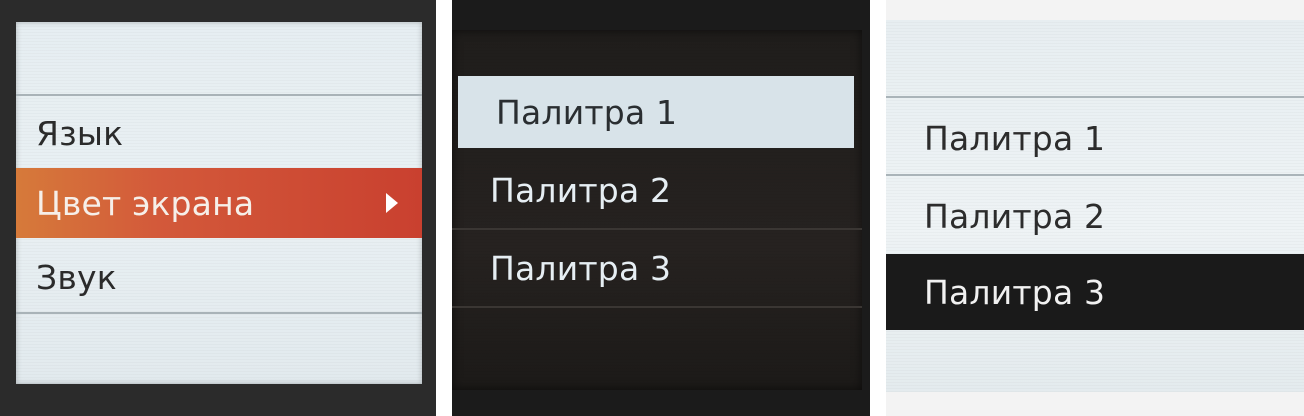 The image size is (1304, 416). What do you see at coordinates (145, 203) in the screenshot?
I see `menu-item-label: Цвет экрана` at bounding box center [145, 203].